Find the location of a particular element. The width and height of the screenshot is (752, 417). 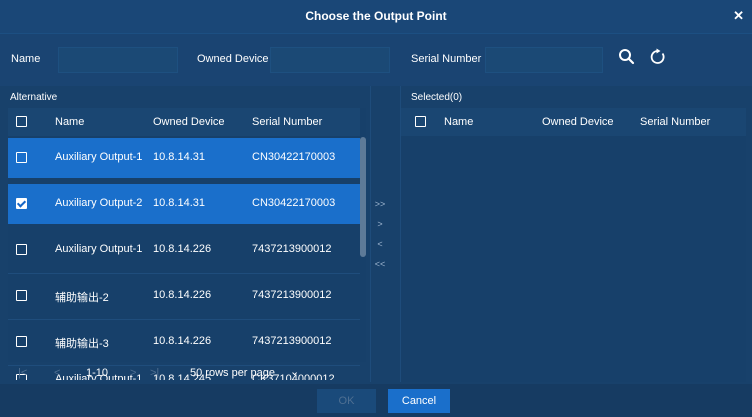

row-name: Auxiliary Output-2 is located at coordinates (99, 203).